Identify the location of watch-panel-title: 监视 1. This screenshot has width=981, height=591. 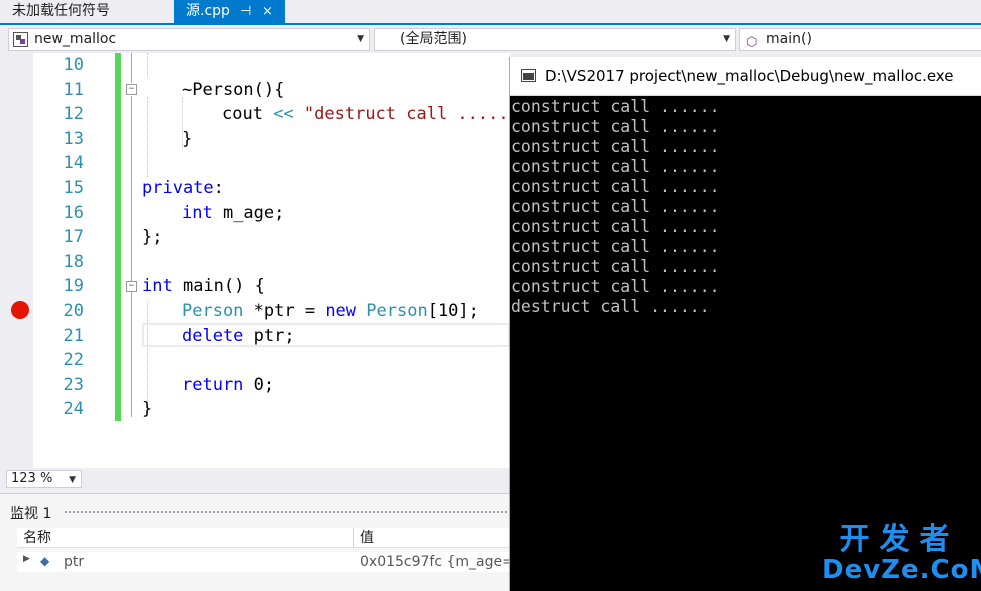
(30, 513).